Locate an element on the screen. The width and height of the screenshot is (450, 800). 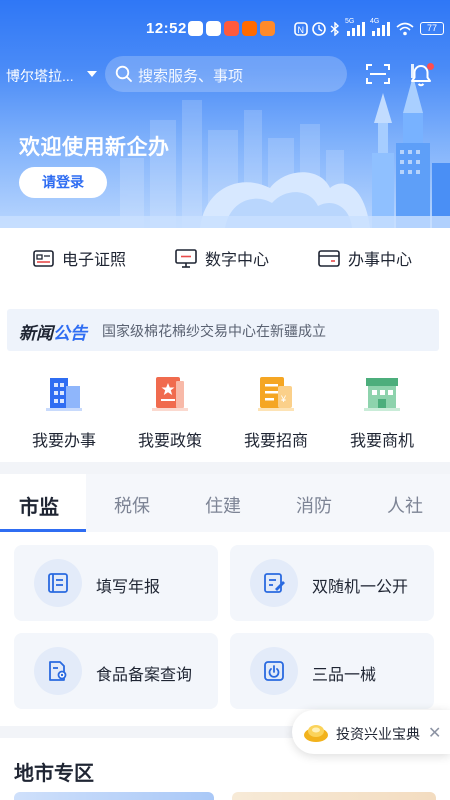
news-ticker: 新闻公告 国家级棉花棉纱交易中心在新疆成立 is located at coordinates (223, 330).